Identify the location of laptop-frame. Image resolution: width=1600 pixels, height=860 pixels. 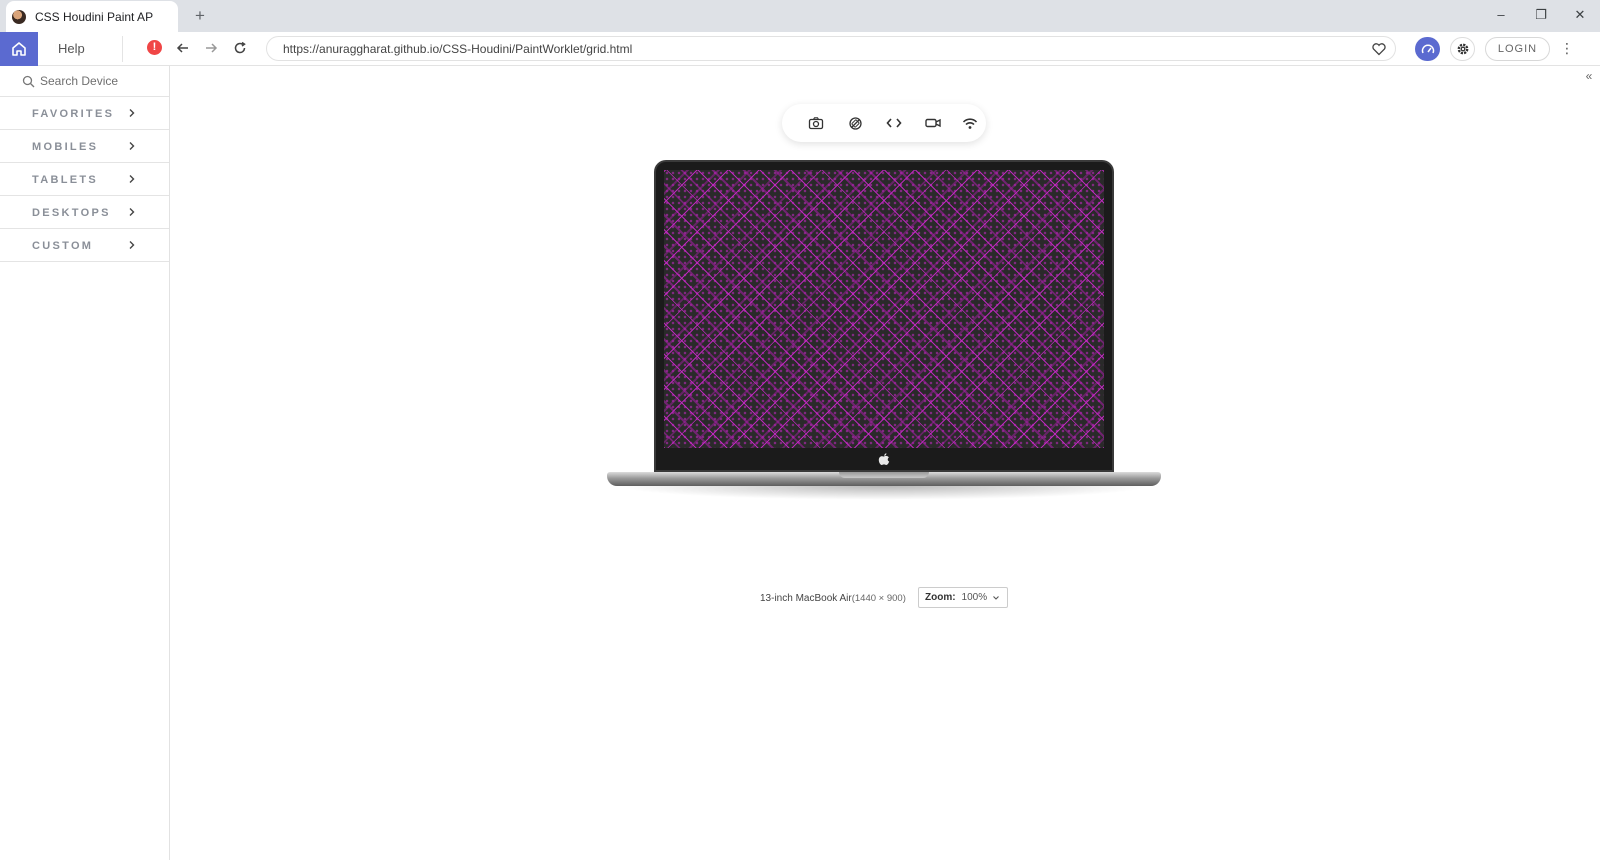
(884, 332).